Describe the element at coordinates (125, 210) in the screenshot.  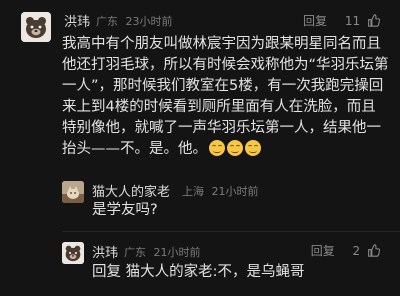
I see `comment-text: 是学友吗?` at that location.